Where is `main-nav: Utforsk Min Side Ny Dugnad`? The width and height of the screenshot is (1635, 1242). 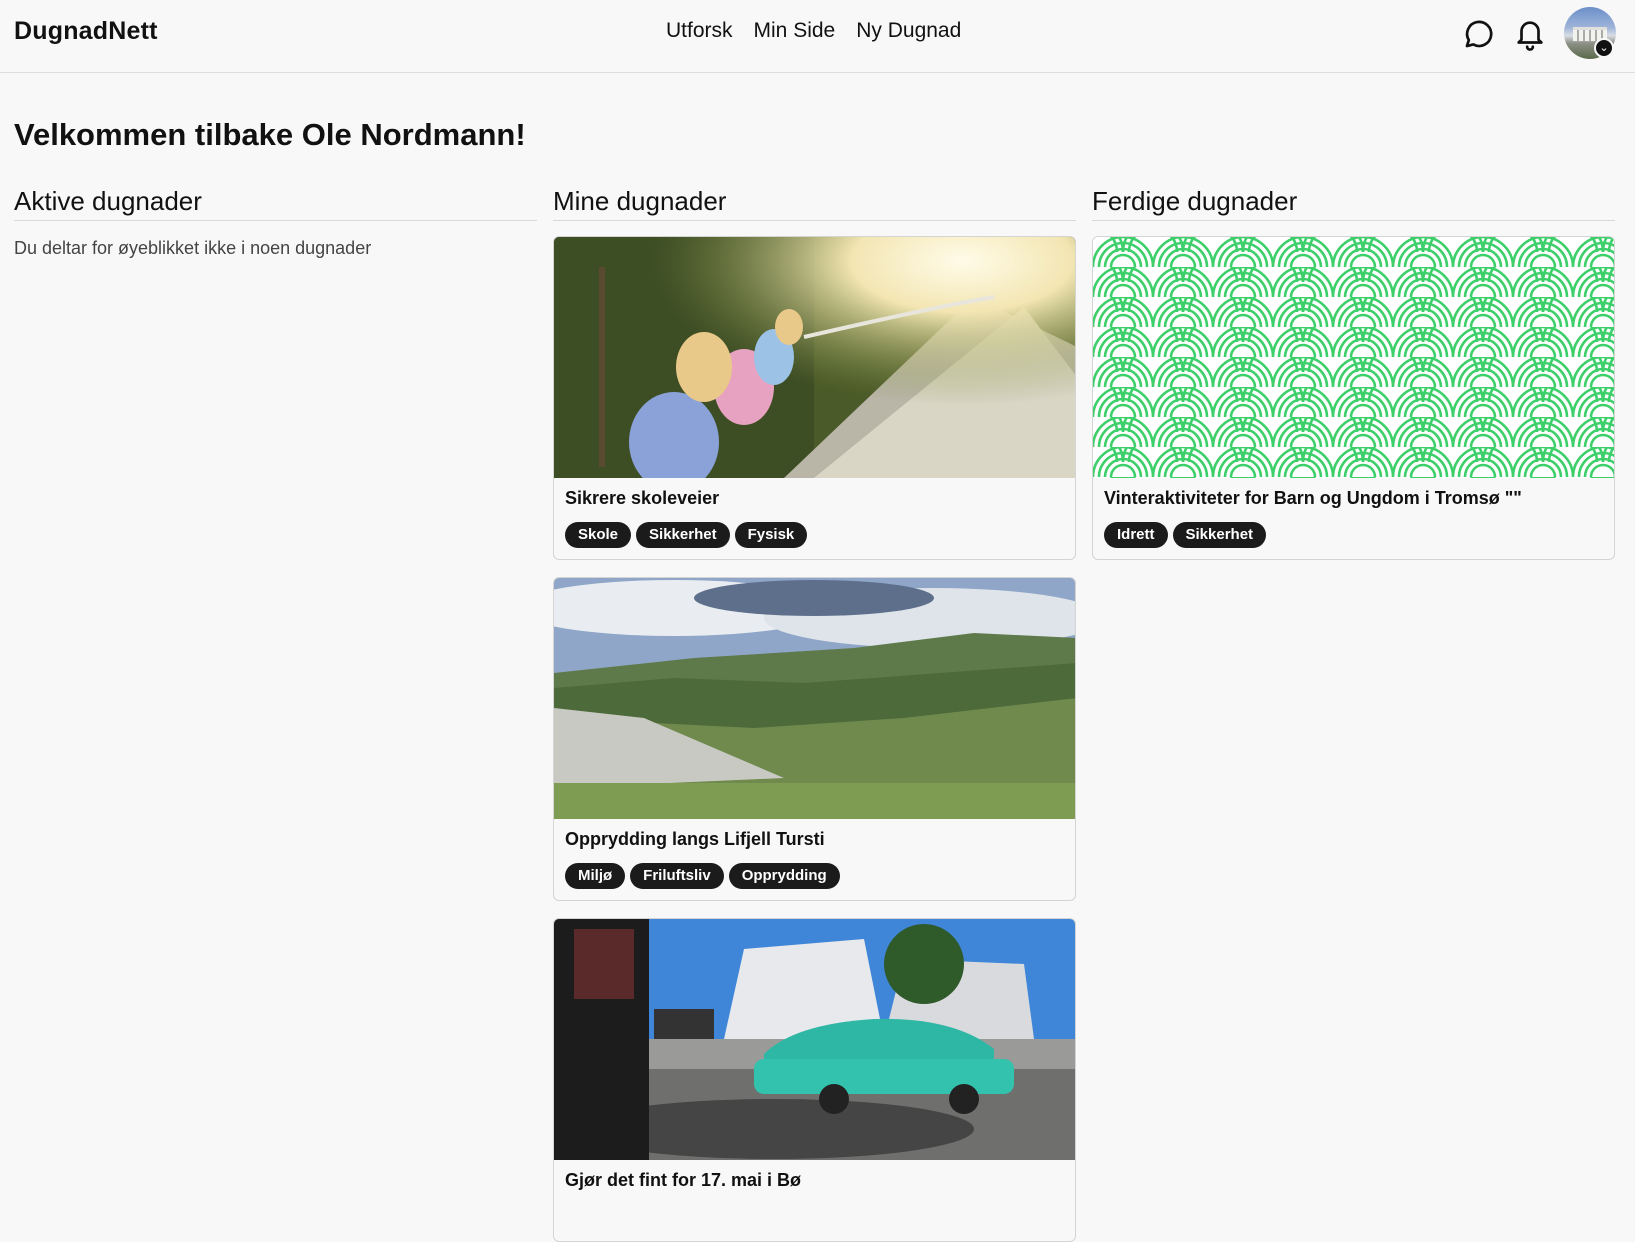
main-nav: Utforsk Min Side Ny Dugnad is located at coordinates (813, 31).